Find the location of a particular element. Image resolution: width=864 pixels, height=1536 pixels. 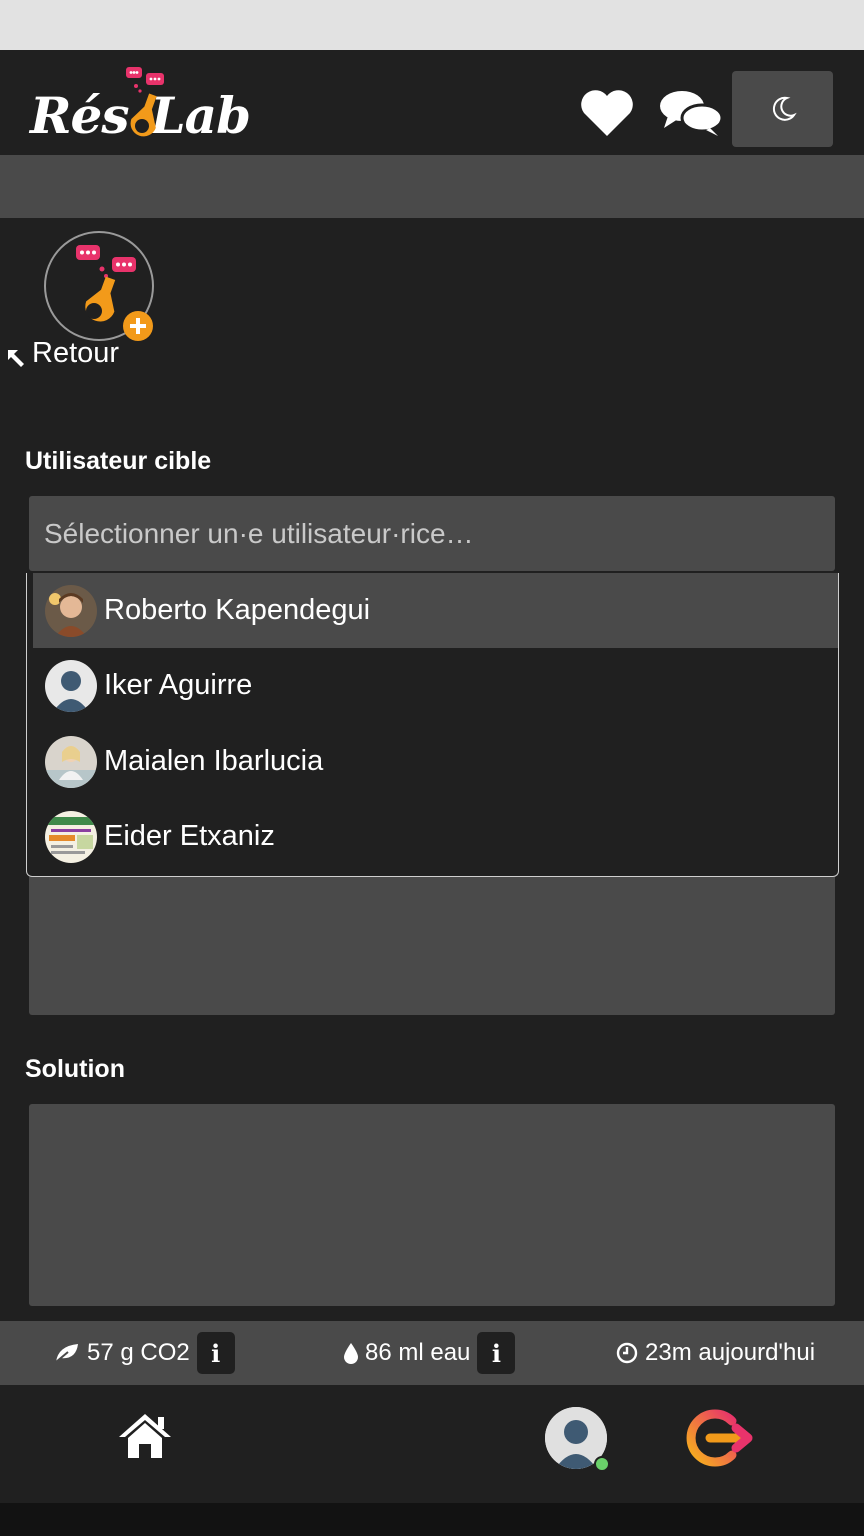

back-link: Retour is located at coordinates (62, 358).